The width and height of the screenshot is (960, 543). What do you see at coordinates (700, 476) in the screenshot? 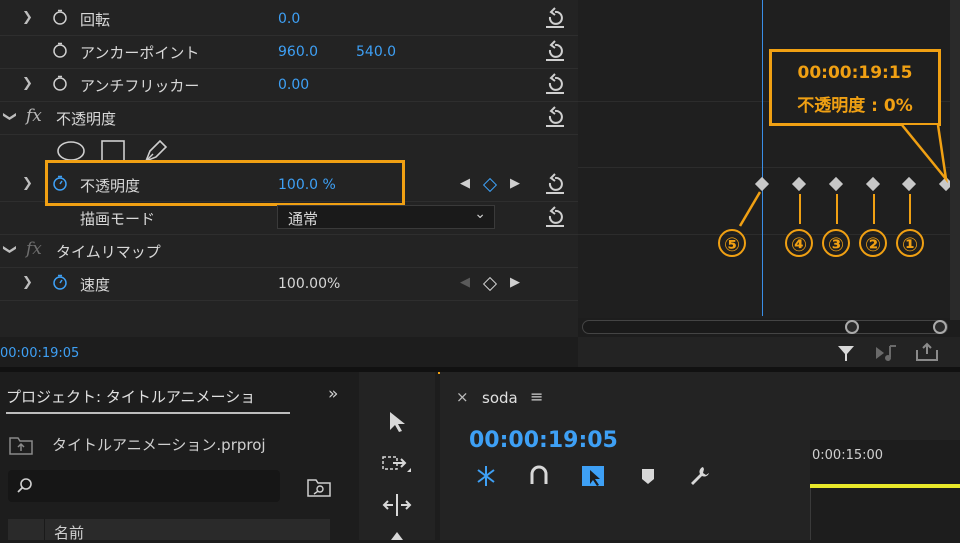
I see `wrench-icon` at bounding box center [700, 476].